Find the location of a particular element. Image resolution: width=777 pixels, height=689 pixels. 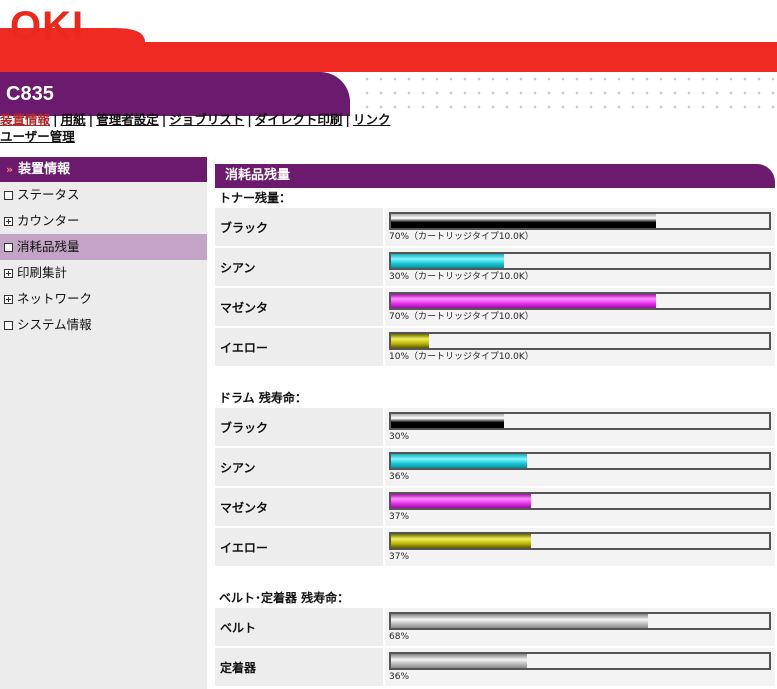

sidebar-item-print-stats: 印刷集計 is located at coordinates (103, 273).